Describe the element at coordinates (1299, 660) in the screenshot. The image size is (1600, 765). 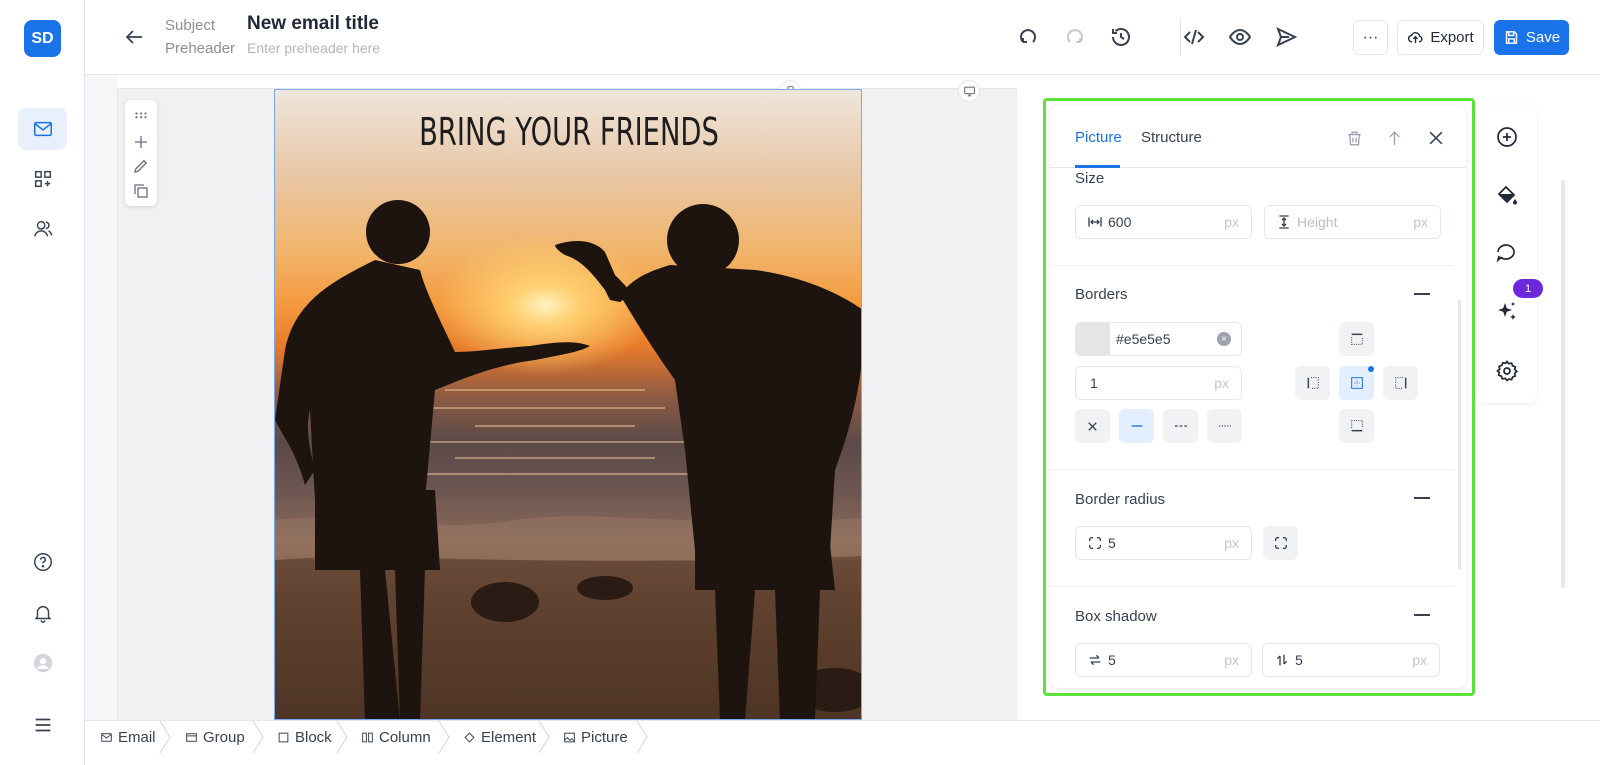
I see `shadow-y-value: 5` at that location.